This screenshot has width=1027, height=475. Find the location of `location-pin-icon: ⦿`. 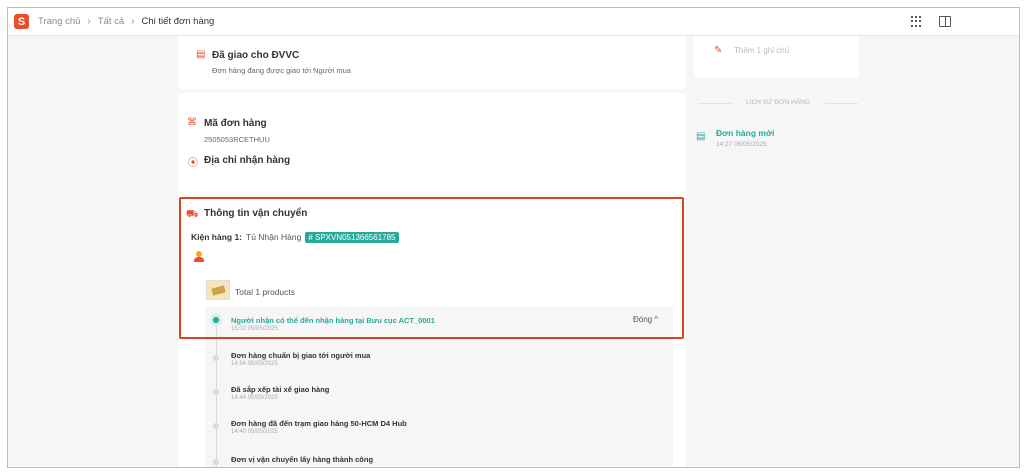

location-pin-icon: ⦿ is located at coordinates (193, 163).